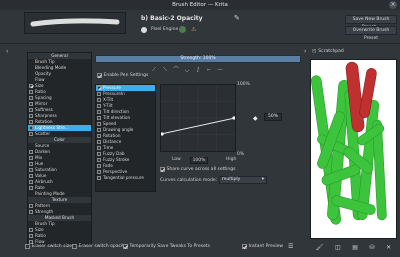  I want to click on curve-preset-step-icon: ⌐, so click(209, 70).